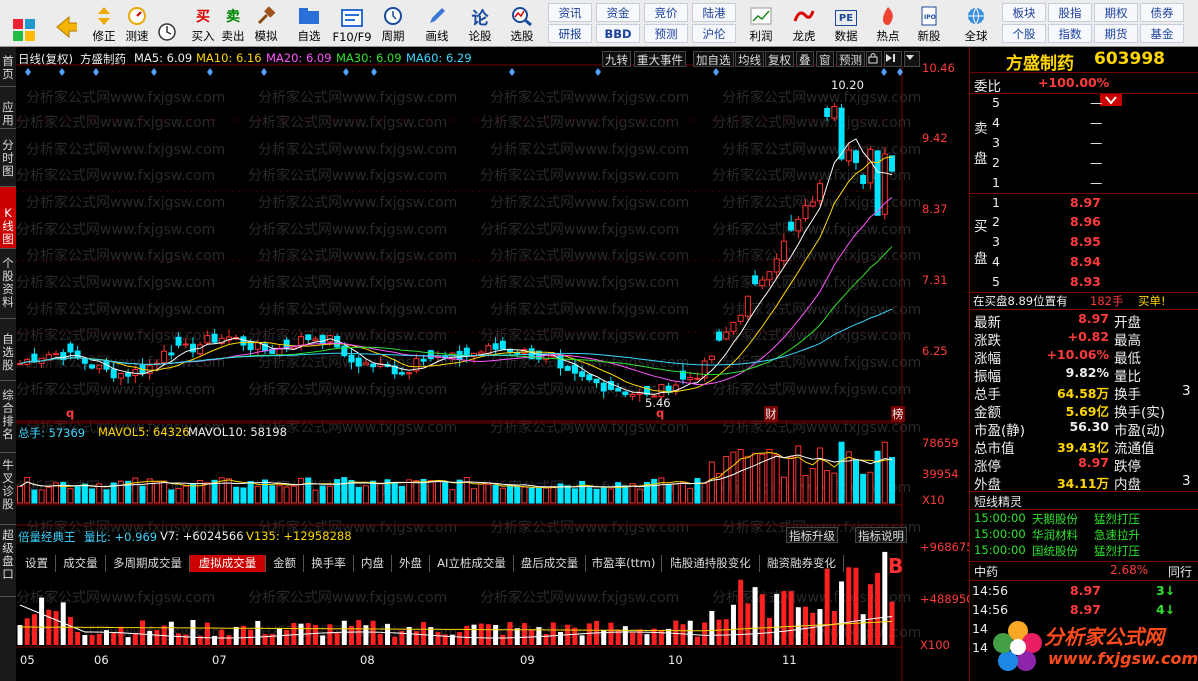 This screenshot has height=681, width=1198. I want to click on quick-funds: 资金, so click(618, 12).